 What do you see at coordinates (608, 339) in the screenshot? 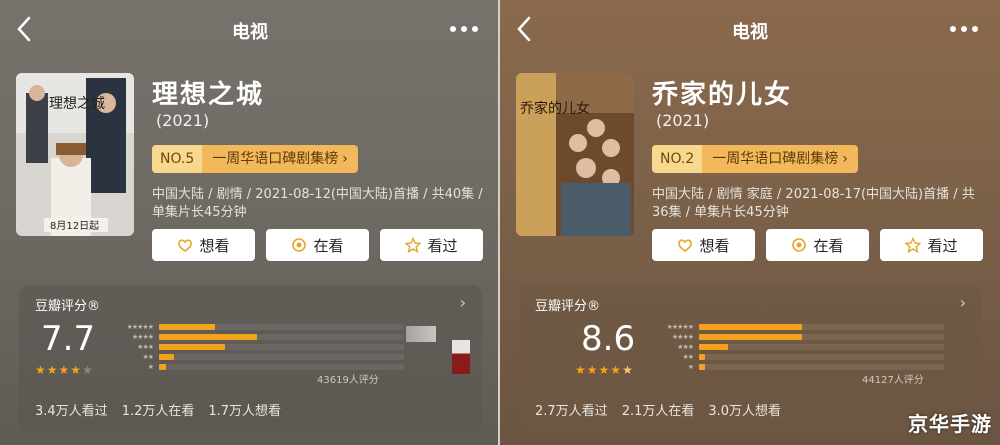
I see `rating-score: 8.6` at bounding box center [608, 339].